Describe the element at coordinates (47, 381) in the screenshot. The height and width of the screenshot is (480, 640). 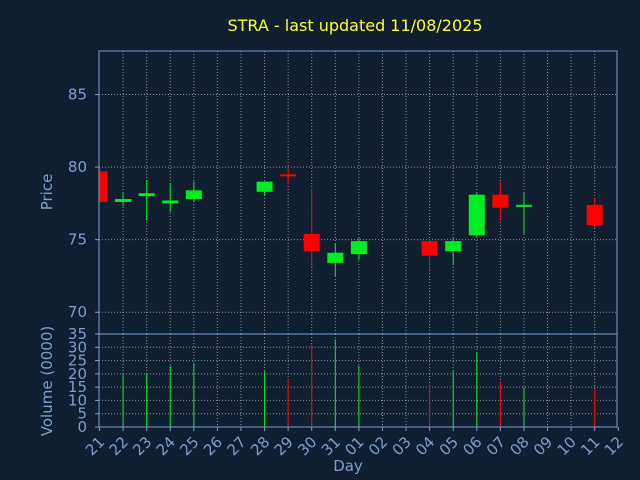
I see `volume-axis-label: Volume (0000)` at that location.